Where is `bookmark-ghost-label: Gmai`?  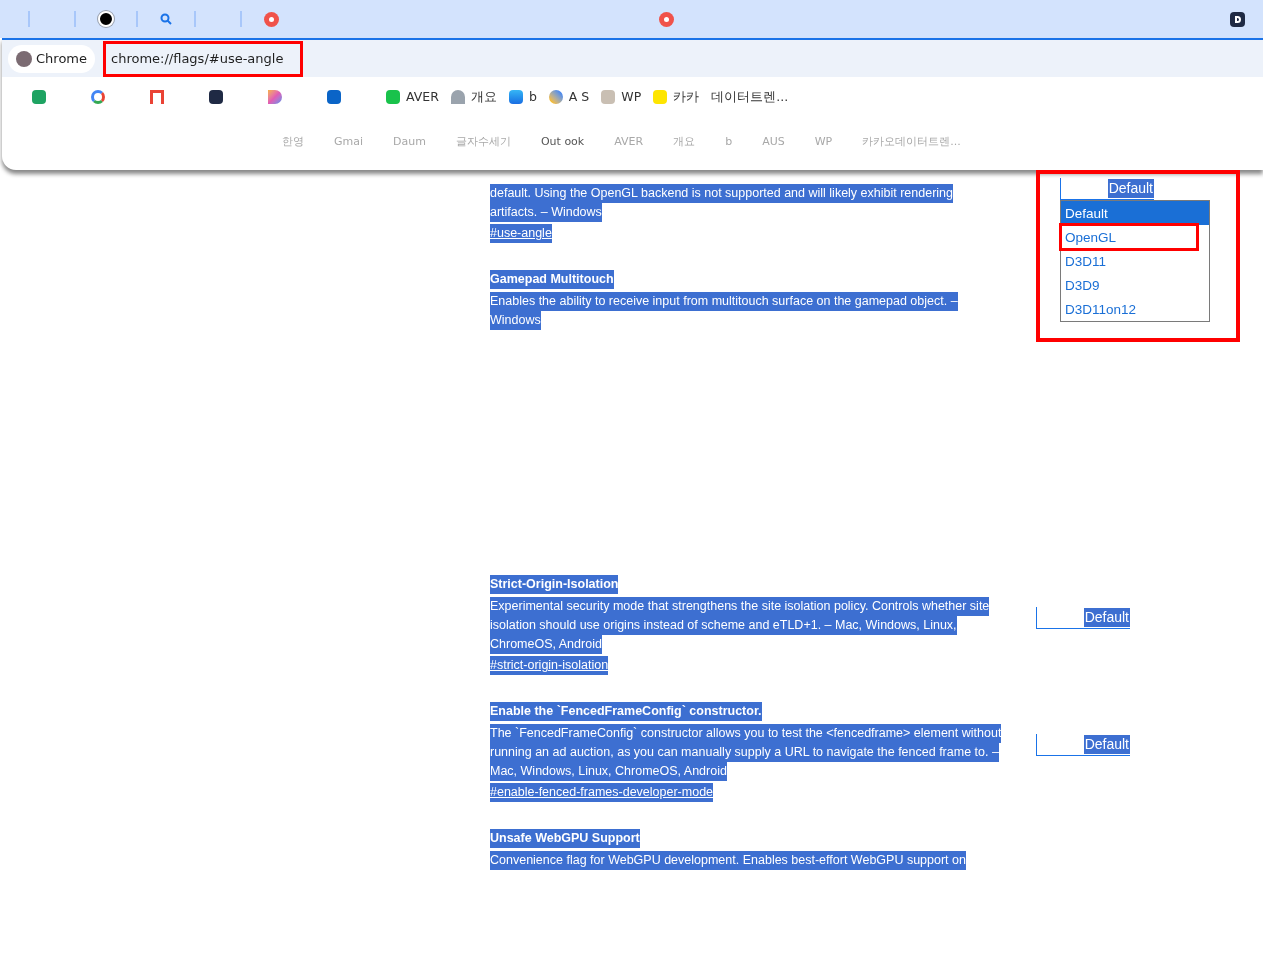 bookmark-ghost-label: Gmai is located at coordinates (349, 141).